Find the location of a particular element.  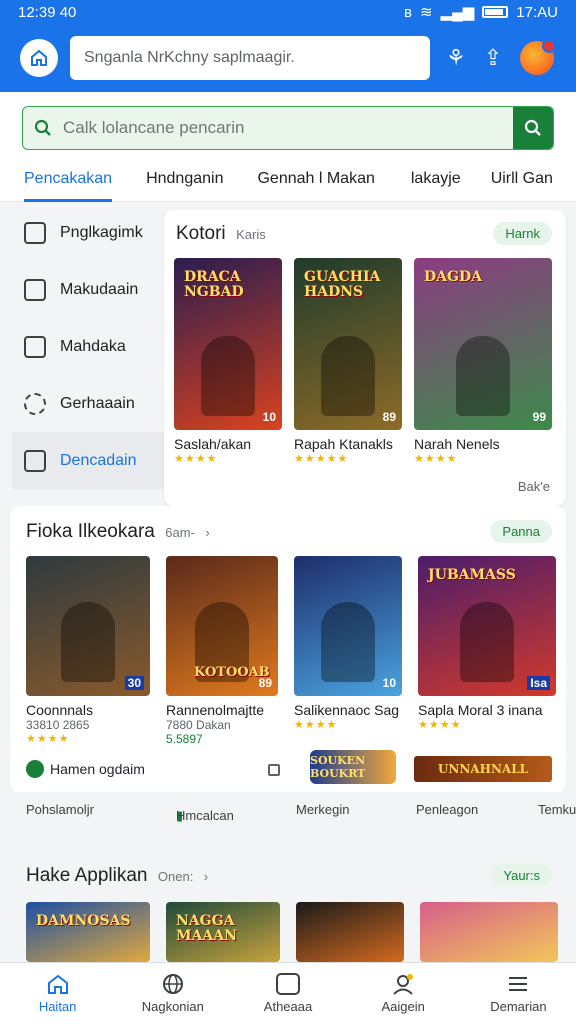

tab-gennah-makan: Gennah l Makan is located at coordinates (315, 183).